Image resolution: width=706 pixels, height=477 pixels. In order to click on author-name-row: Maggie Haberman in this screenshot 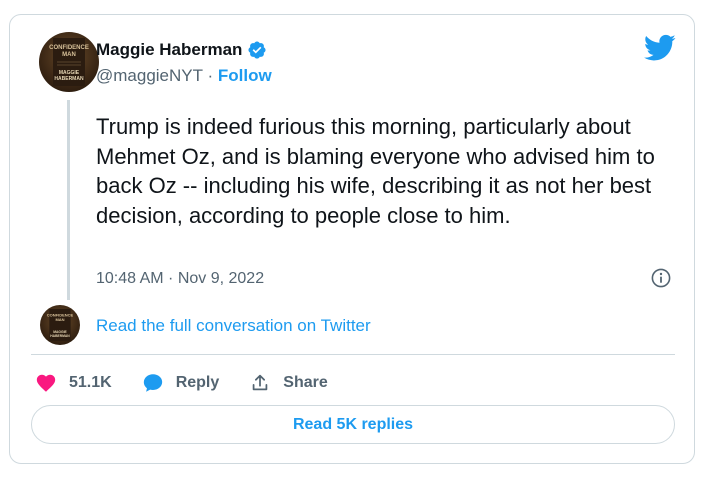, I will do `click(181, 50)`.